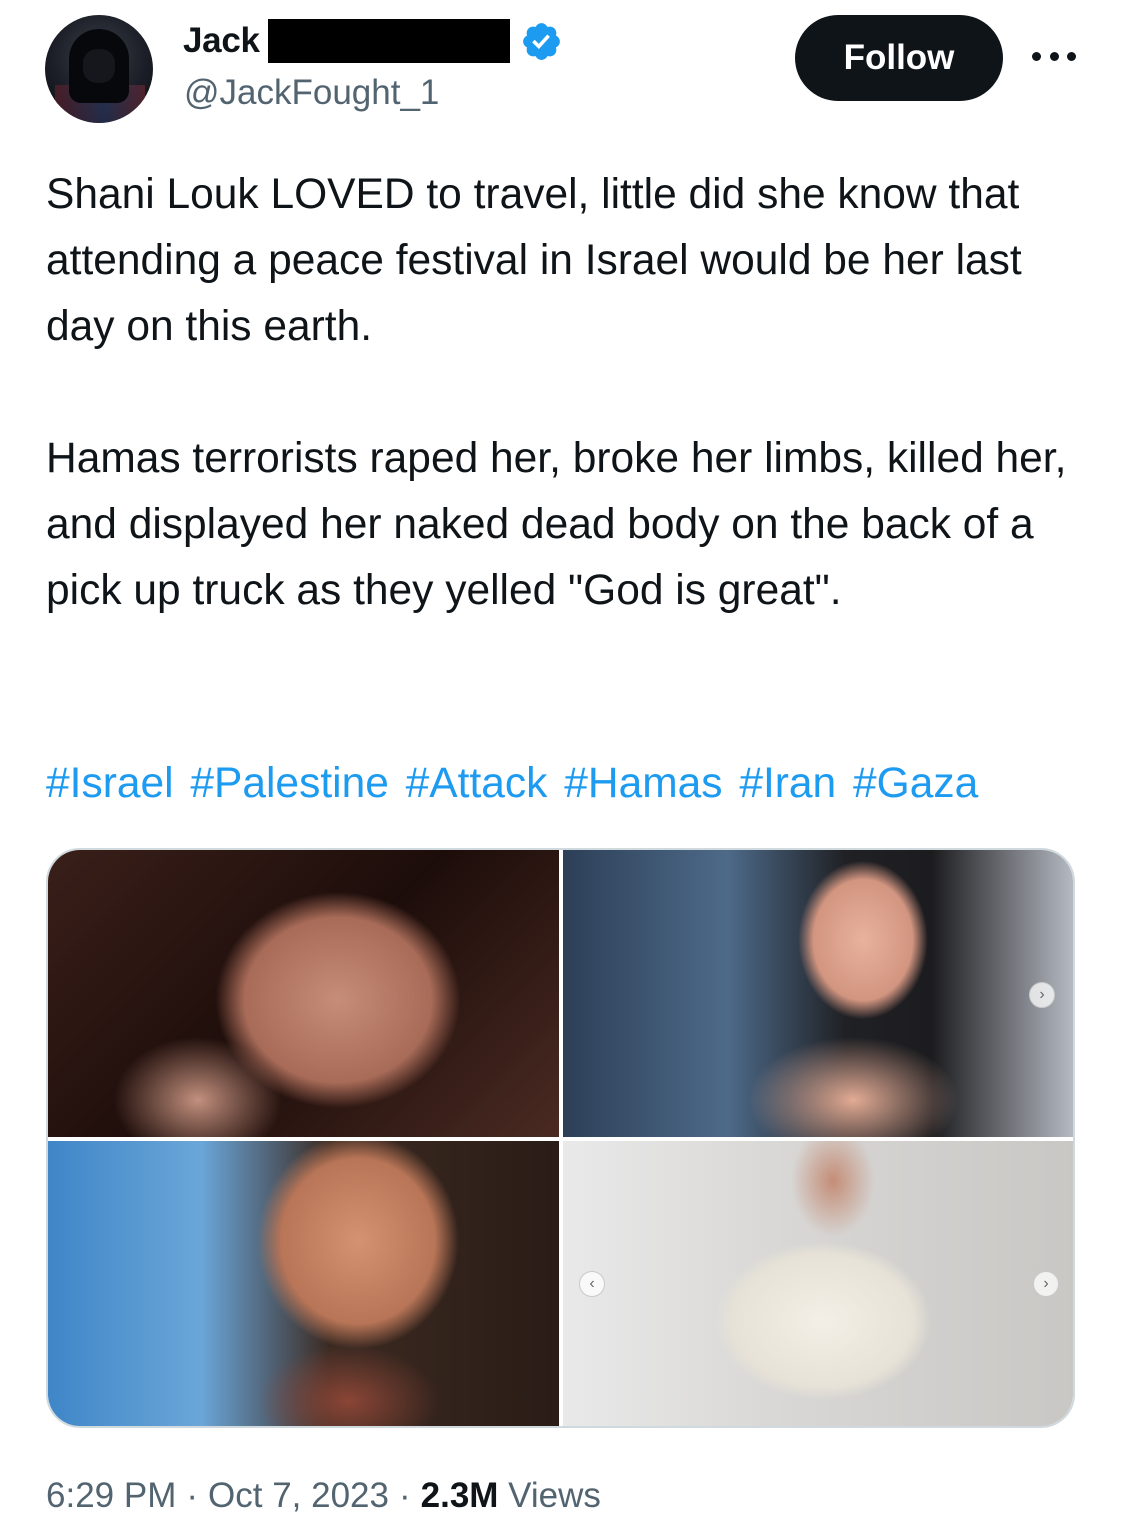  I want to click on hashtag-link: #Hamas, so click(643, 783).